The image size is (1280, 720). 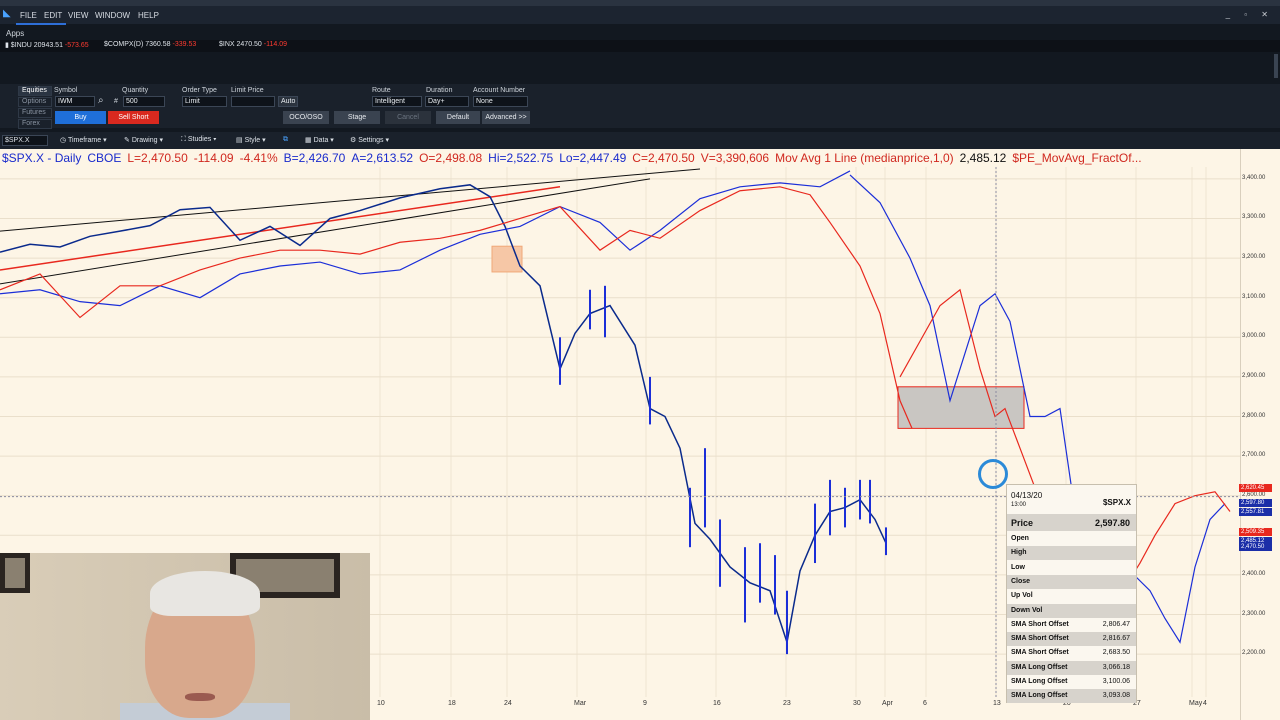 What do you see at coordinates (251, 140) in the screenshot?
I see `style-menu: ▤ Style ▾` at bounding box center [251, 140].